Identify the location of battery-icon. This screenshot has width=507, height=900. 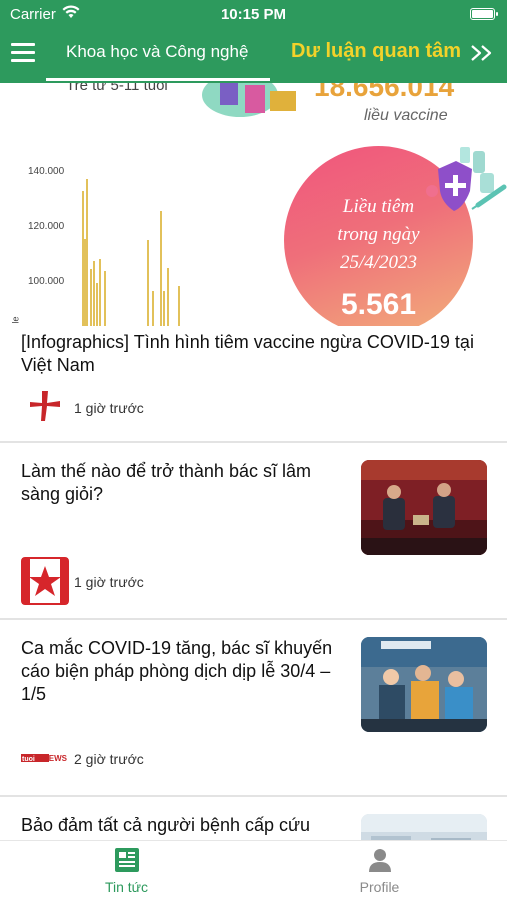
(484, 14).